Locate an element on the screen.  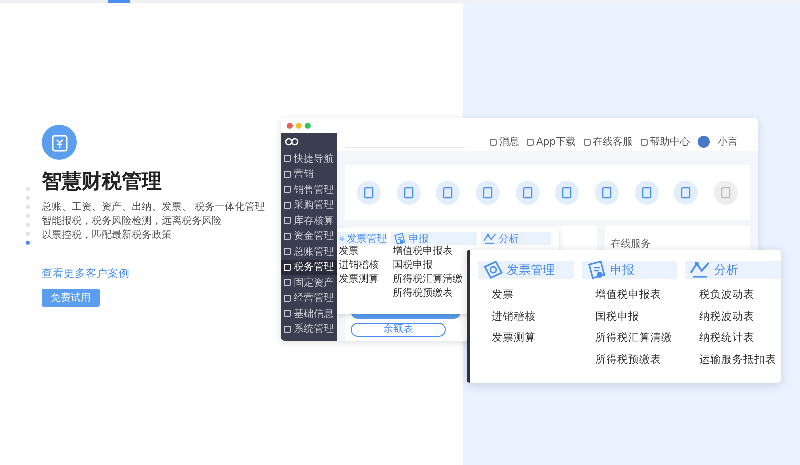
menu-item: 纳税波动表 is located at coordinates (733, 317).